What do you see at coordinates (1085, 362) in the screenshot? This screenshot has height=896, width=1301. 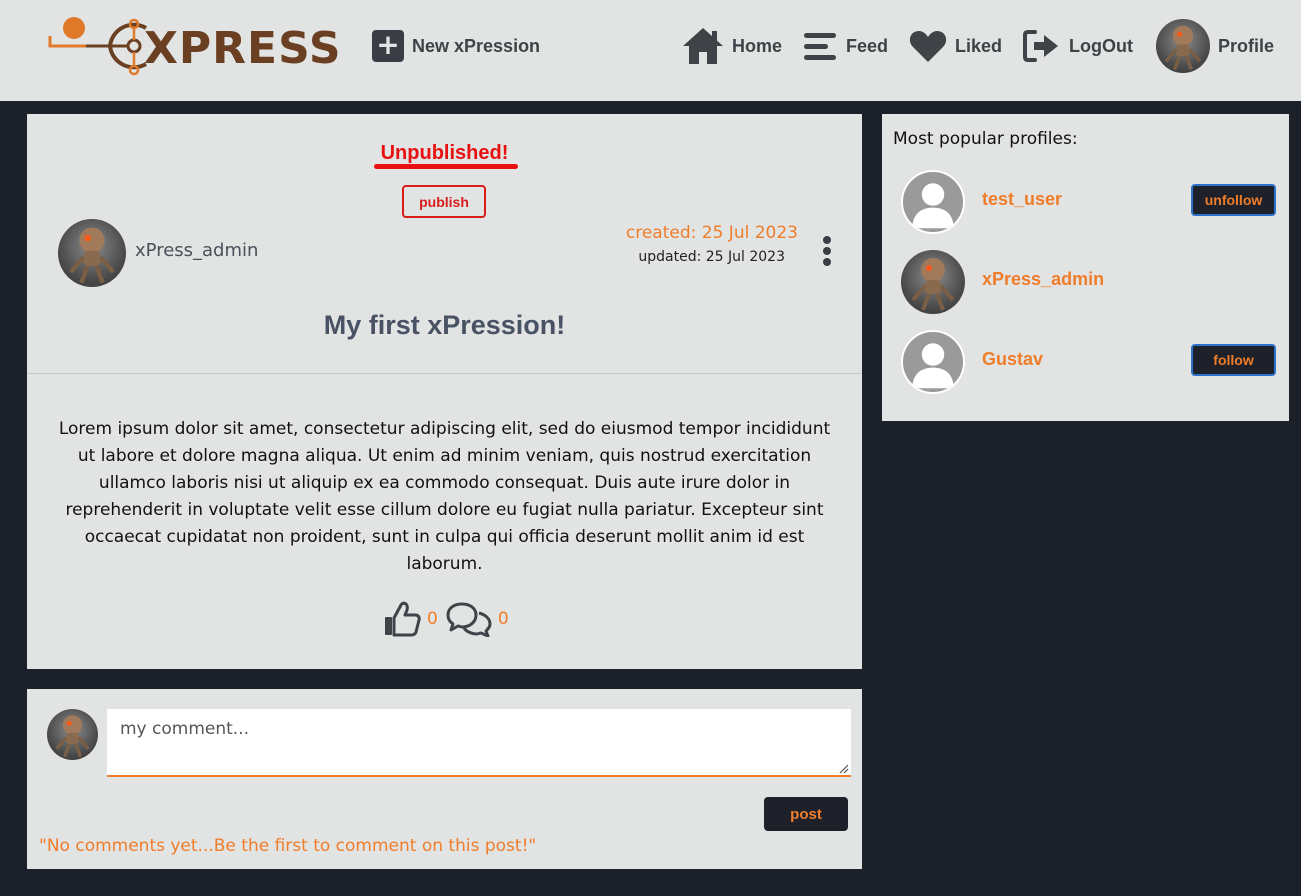 I see `profile-row: Gustav follow` at bounding box center [1085, 362].